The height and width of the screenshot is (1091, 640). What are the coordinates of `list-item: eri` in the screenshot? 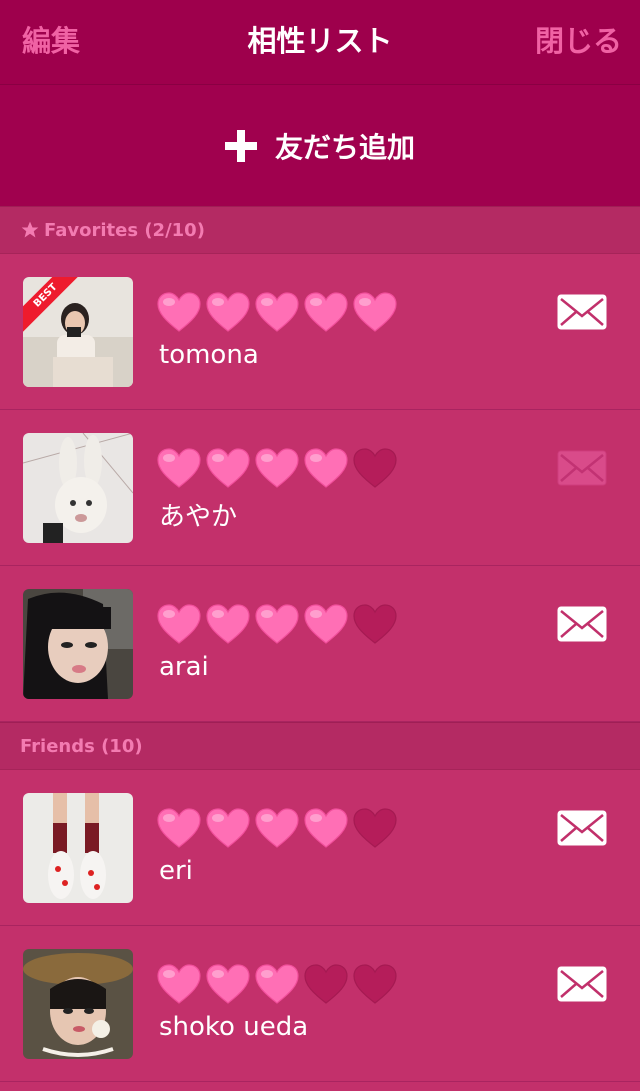 It's located at (320, 848).